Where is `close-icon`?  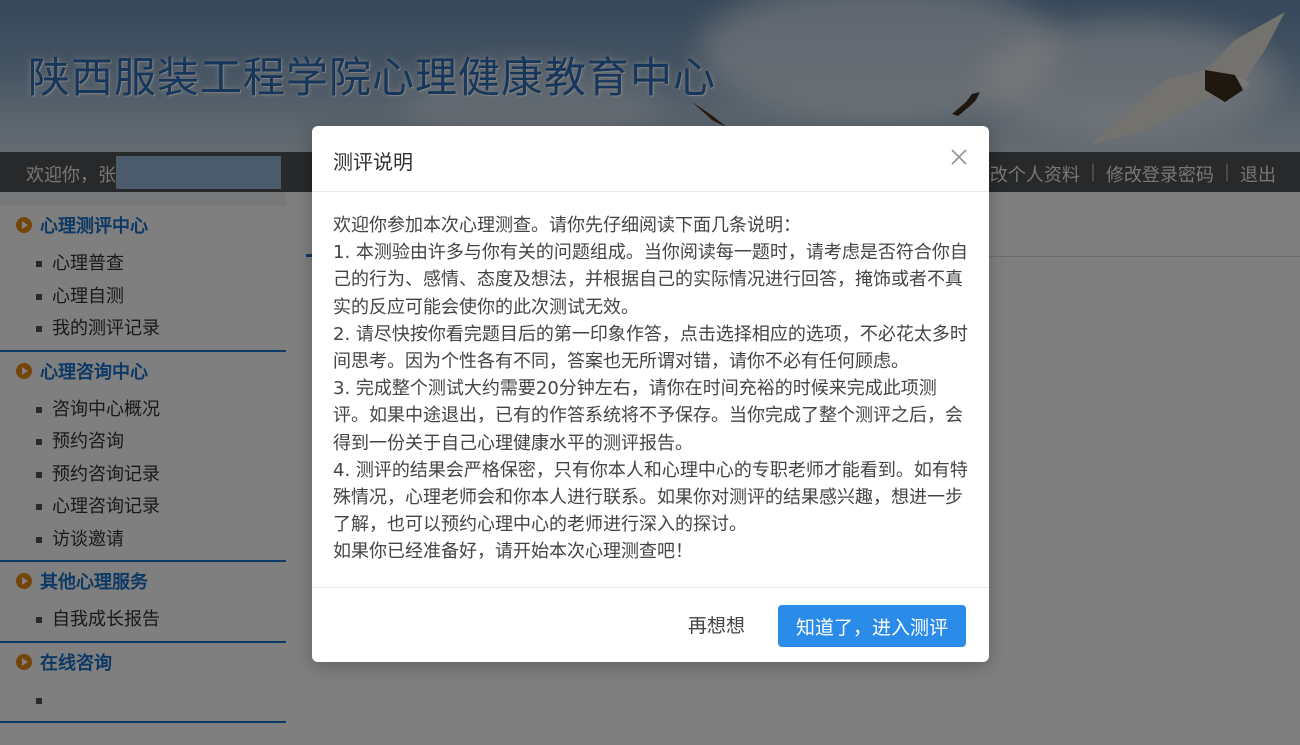 close-icon is located at coordinates (959, 157).